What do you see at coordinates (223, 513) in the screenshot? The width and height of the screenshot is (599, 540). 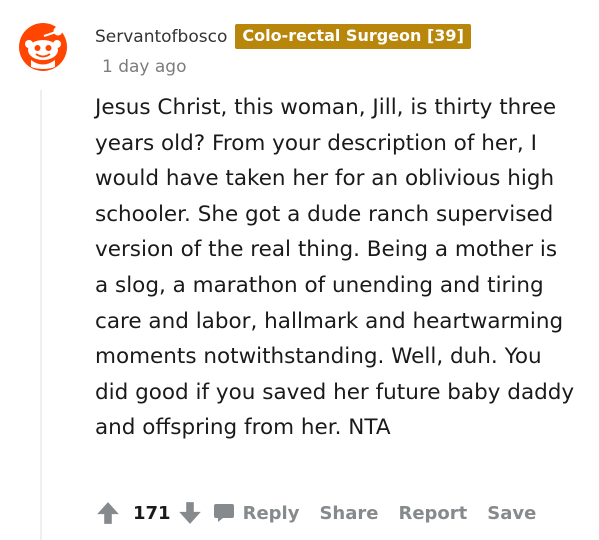 I see `comment-icon` at bounding box center [223, 513].